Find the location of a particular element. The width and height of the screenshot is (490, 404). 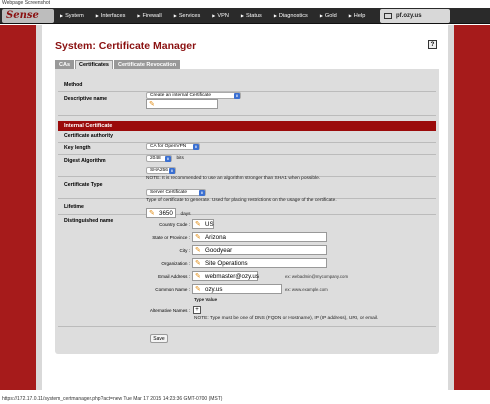

descriptive-name-label: Descriptive name is located at coordinates (85, 99).